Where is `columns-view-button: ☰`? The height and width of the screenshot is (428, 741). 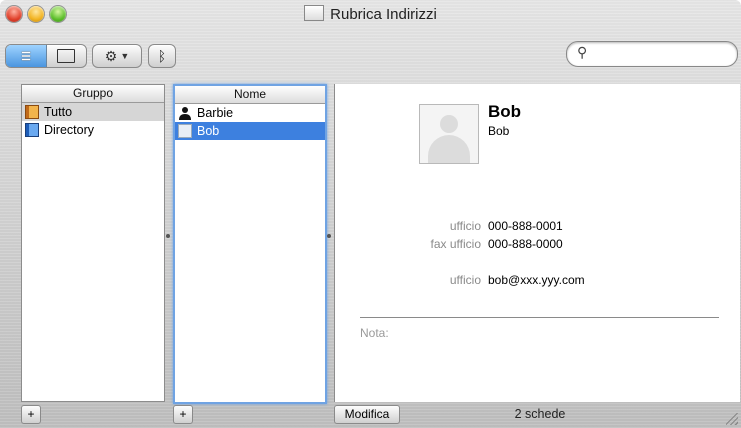
columns-view-button: ☰ is located at coordinates (26, 56).